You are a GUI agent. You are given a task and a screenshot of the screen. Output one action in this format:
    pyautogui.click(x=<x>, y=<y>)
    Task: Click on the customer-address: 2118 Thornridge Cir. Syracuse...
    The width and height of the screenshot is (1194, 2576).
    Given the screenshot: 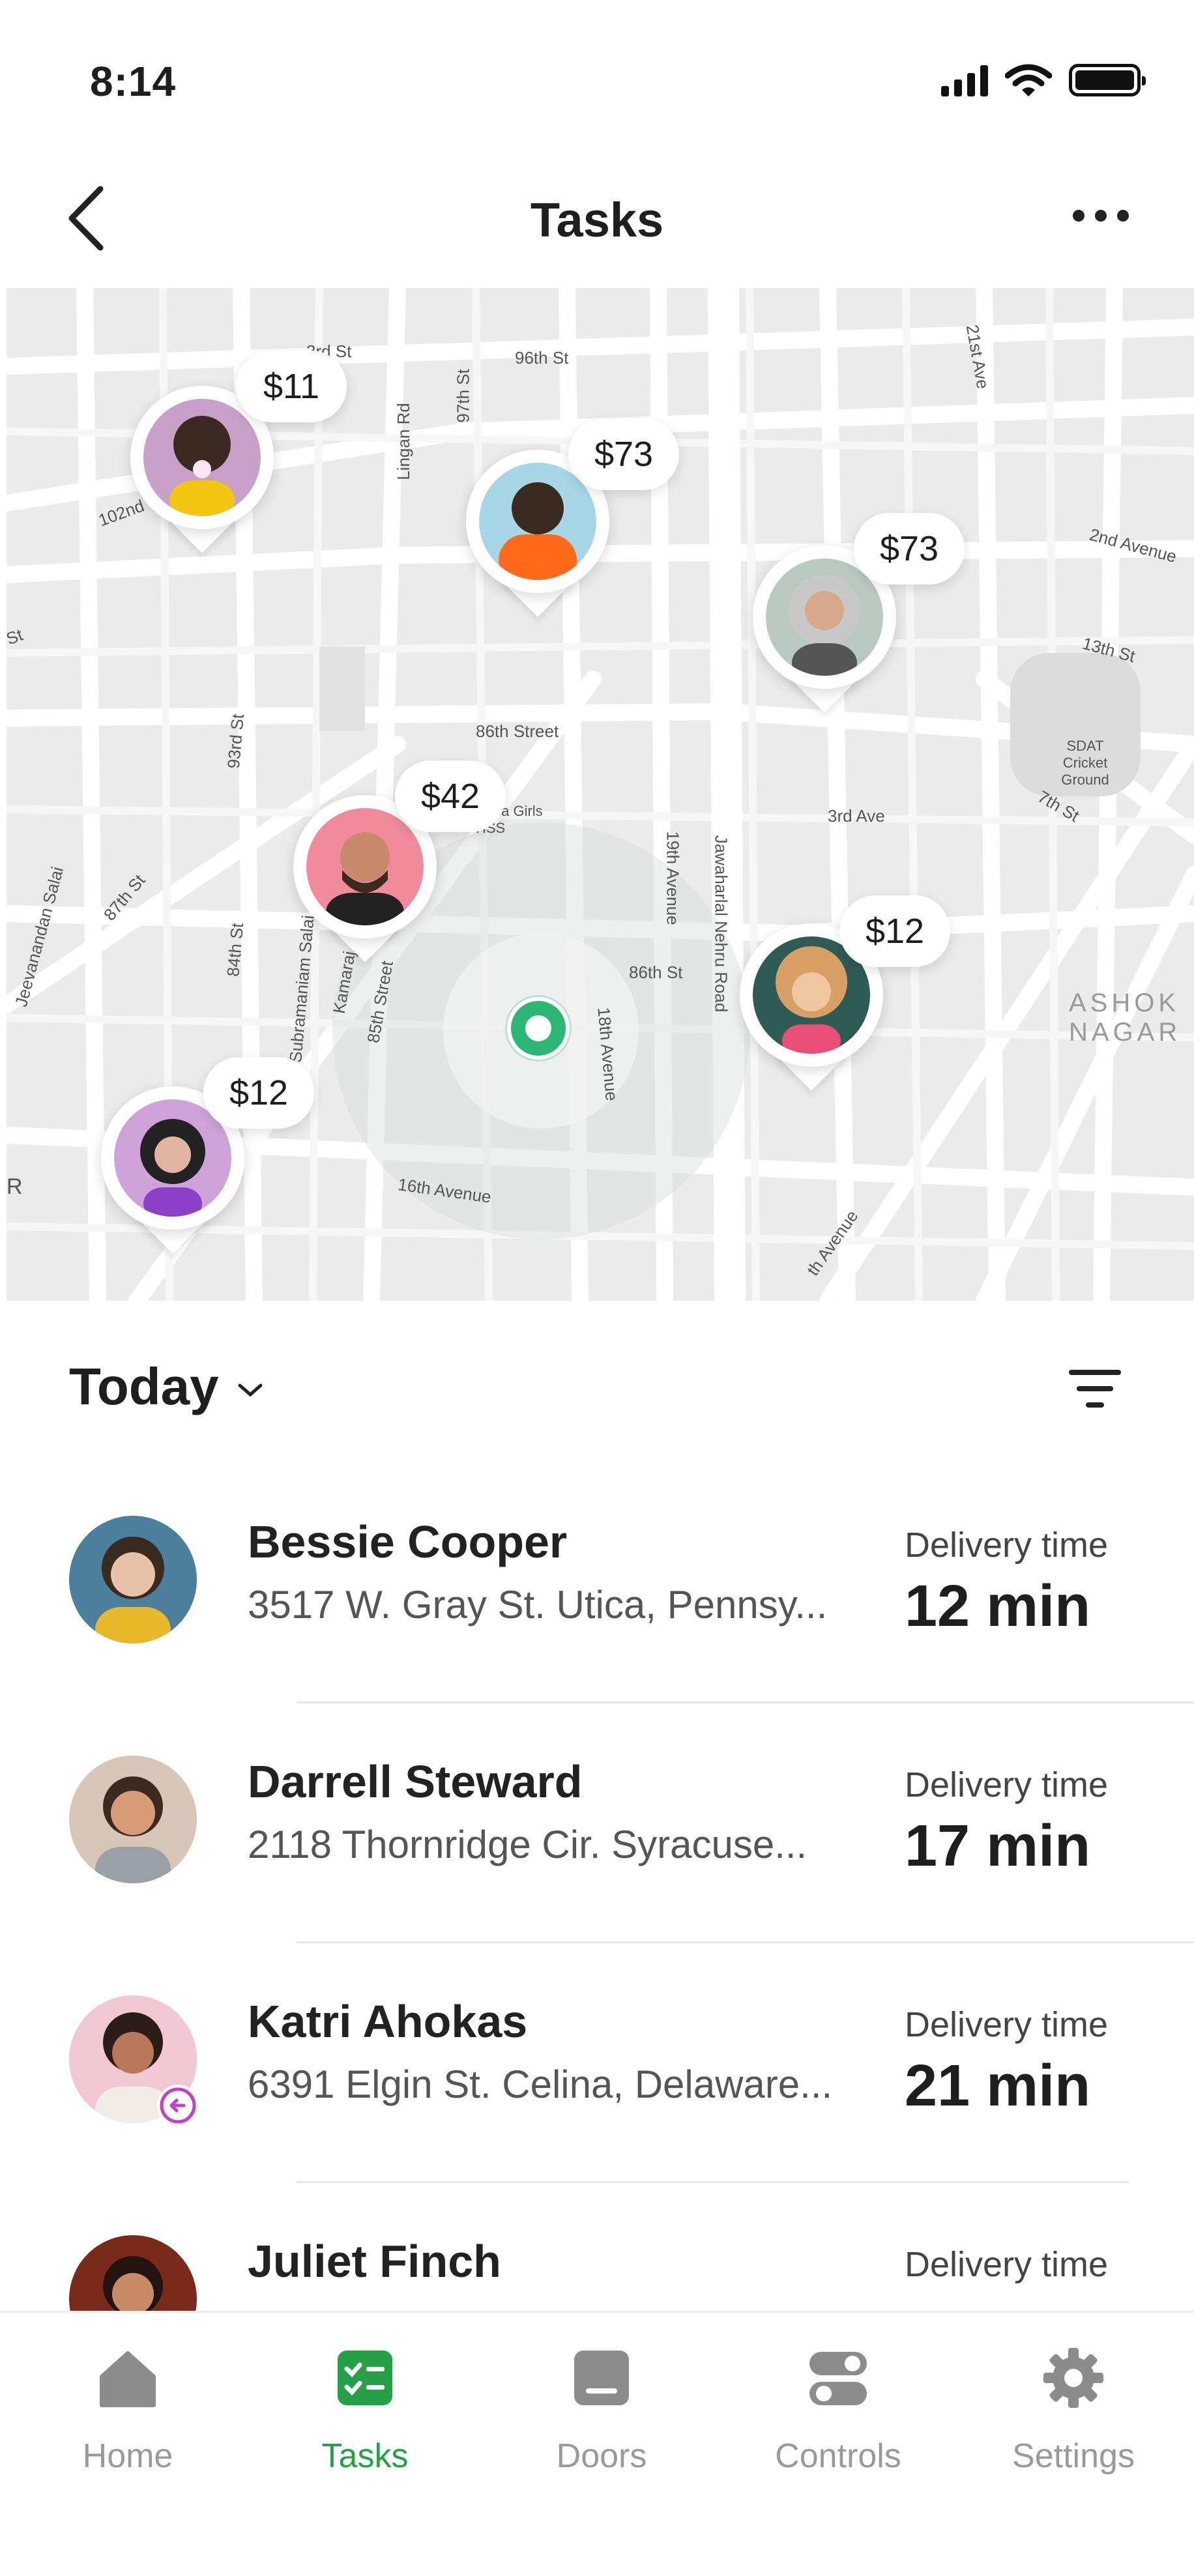 What is the action you would take?
    pyautogui.click(x=528, y=1844)
    